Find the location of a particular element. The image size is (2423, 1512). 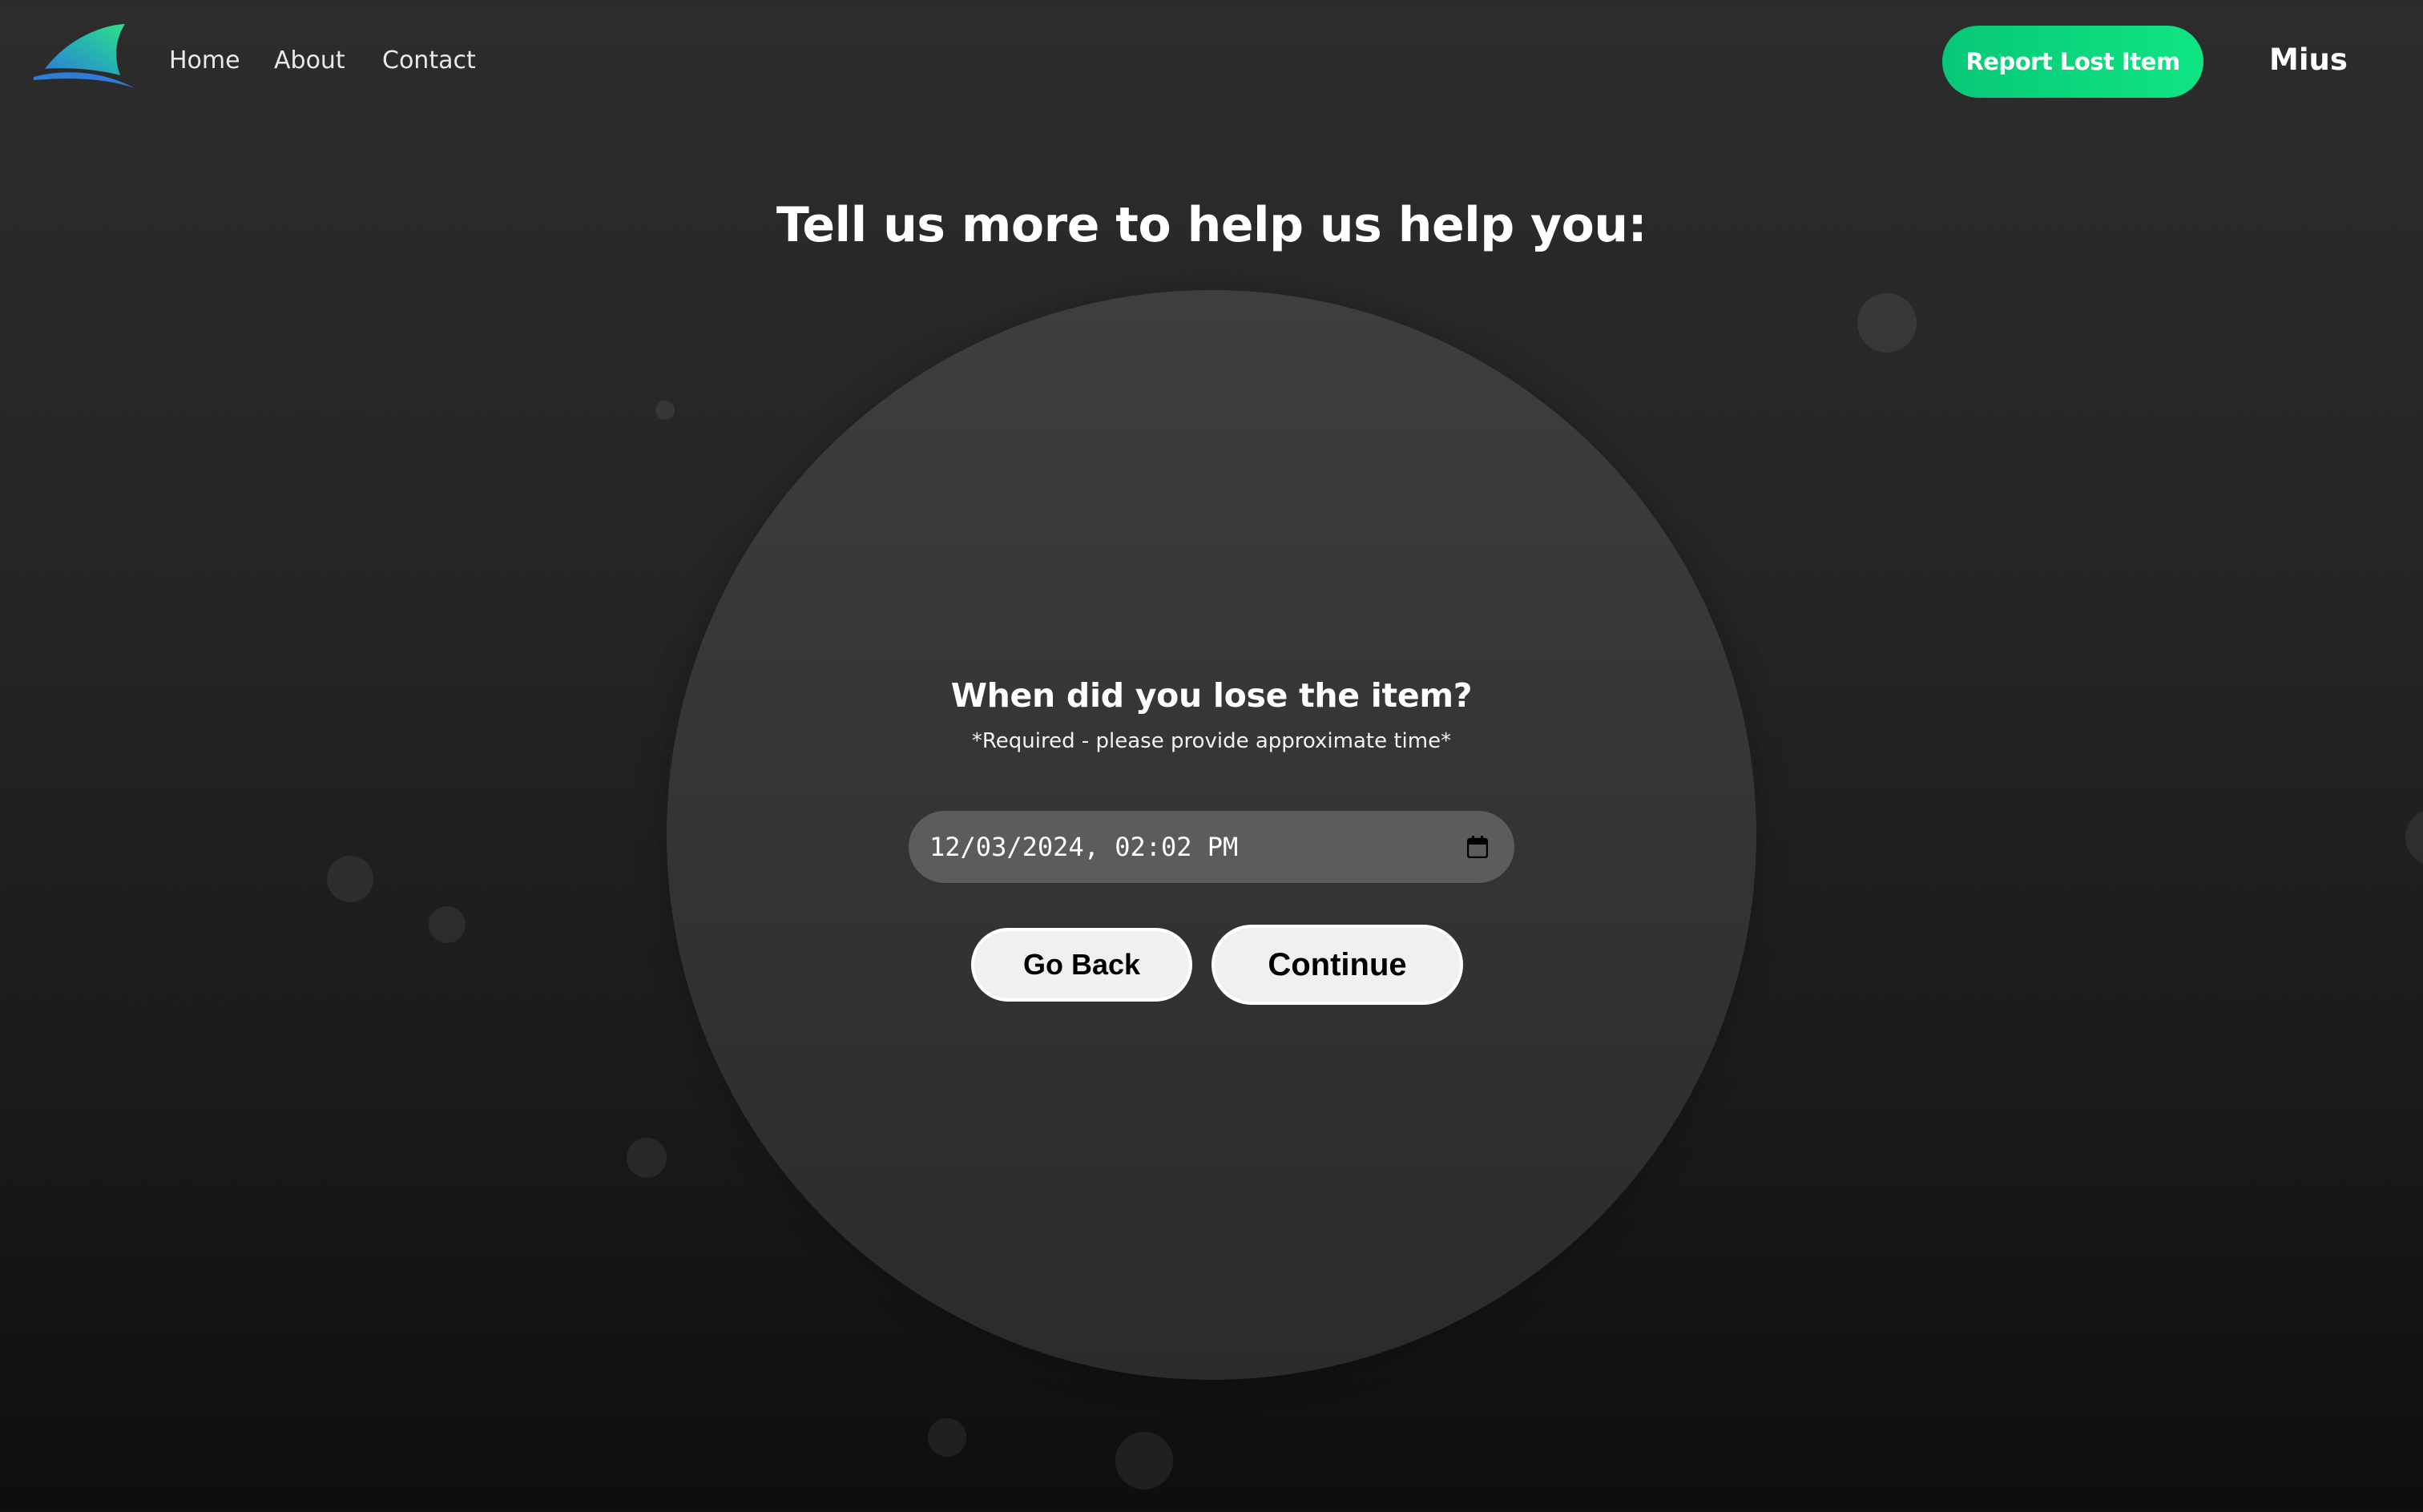

navbar: Home About Contact Report Lost Item Mius is located at coordinates (1211, 62).